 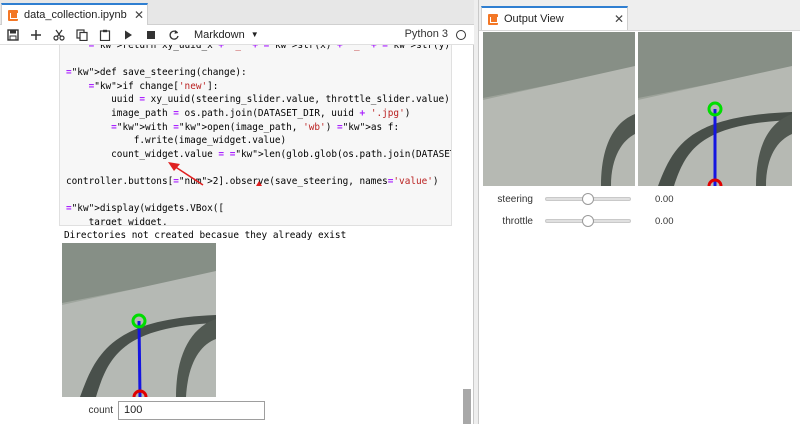 I want to click on steering-slider-thumb, so click(x=588, y=199).